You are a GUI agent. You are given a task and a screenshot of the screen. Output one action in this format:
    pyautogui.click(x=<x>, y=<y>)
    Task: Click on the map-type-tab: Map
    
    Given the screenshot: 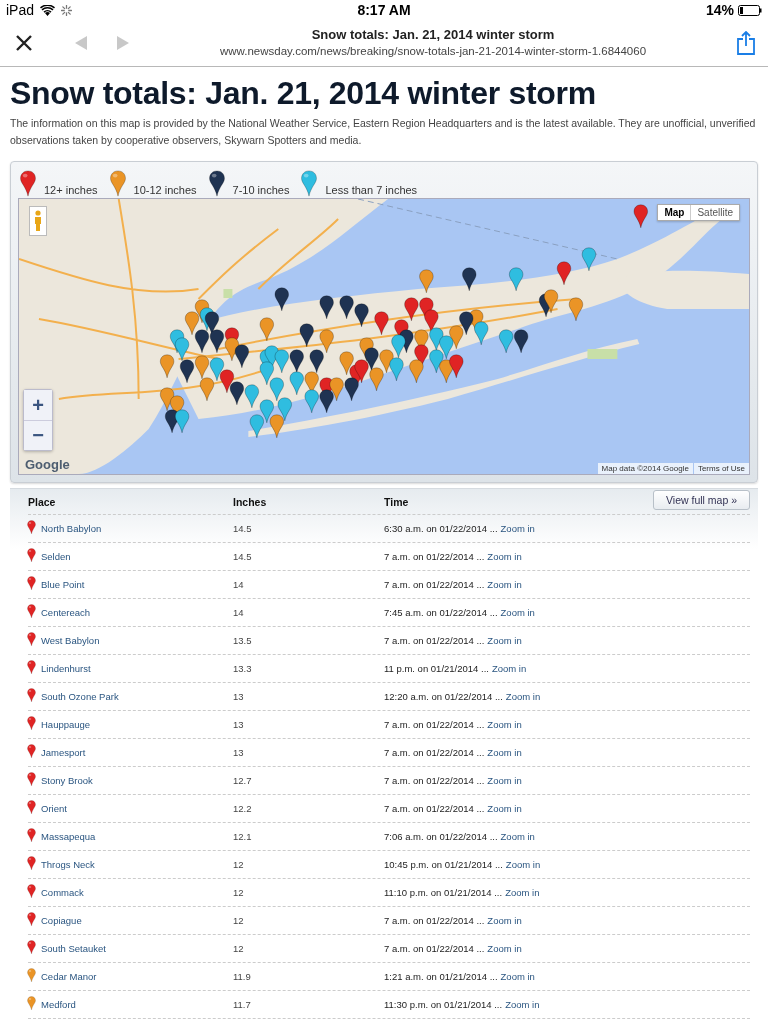 What is the action you would take?
    pyautogui.click(x=674, y=212)
    